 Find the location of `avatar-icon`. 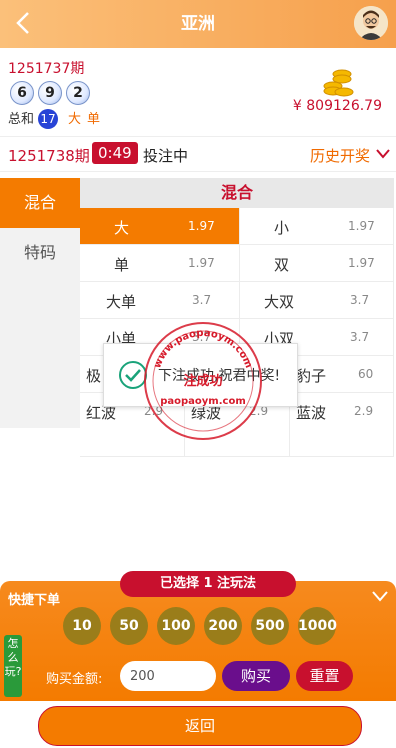

avatar-icon is located at coordinates (371, 23).